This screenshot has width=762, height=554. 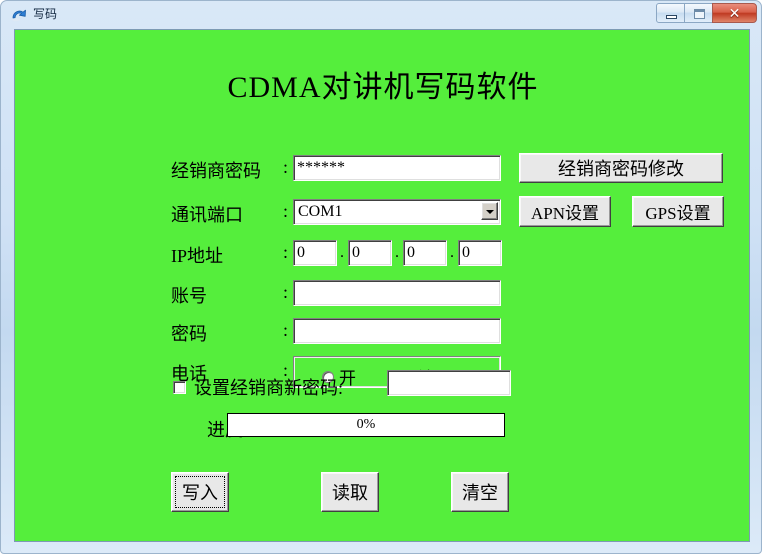 What do you see at coordinates (366, 425) in the screenshot?
I see `progress-bar: 0%` at bounding box center [366, 425].